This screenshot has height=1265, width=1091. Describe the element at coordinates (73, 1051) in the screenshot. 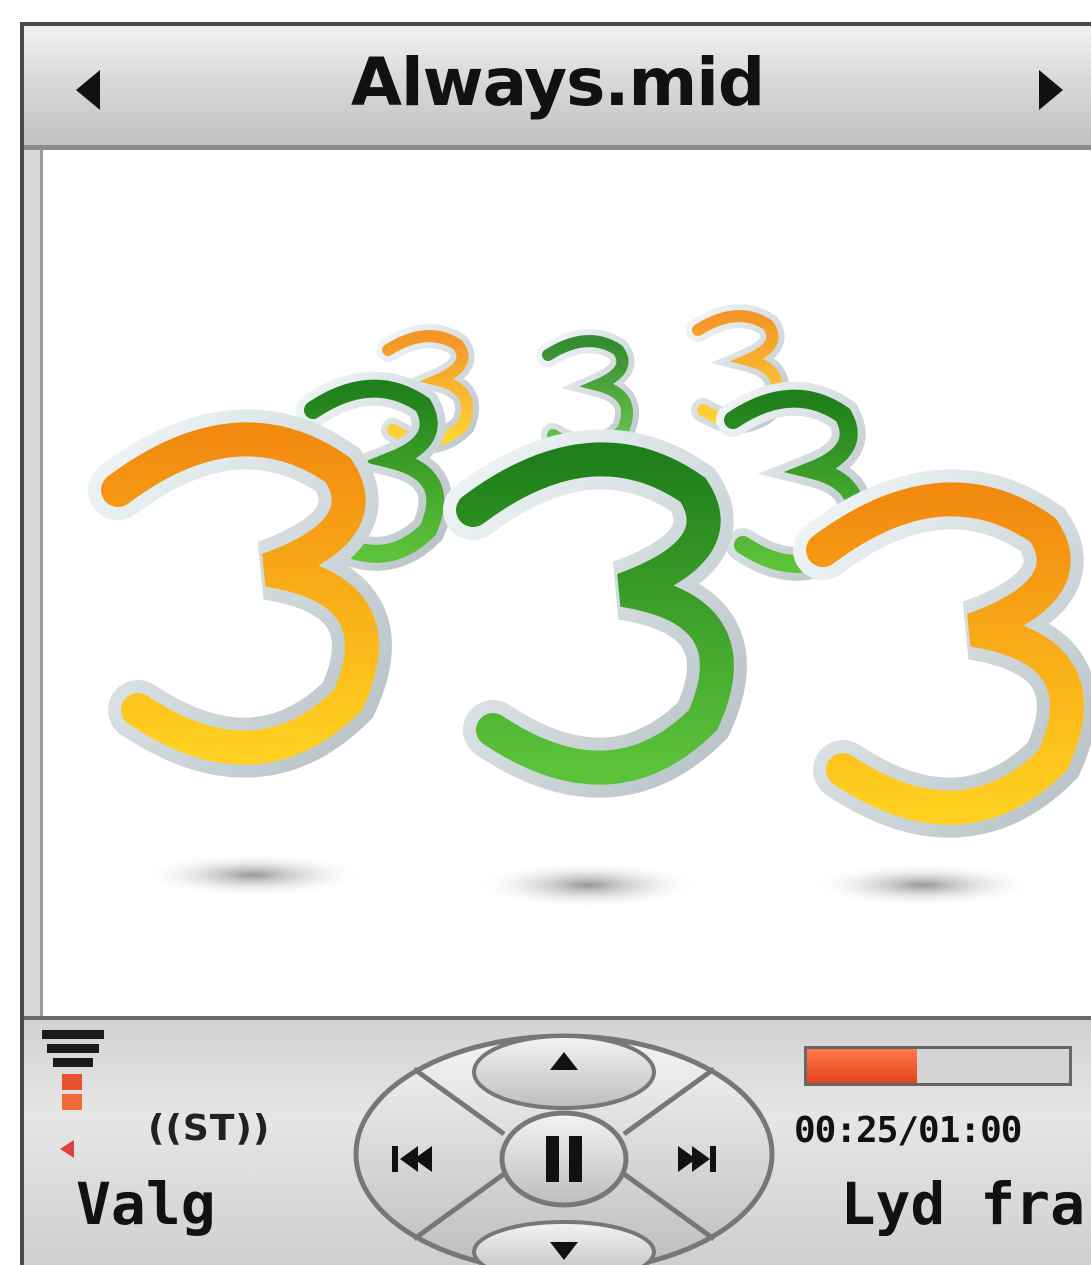

I see `signal-strength-icon` at that location.